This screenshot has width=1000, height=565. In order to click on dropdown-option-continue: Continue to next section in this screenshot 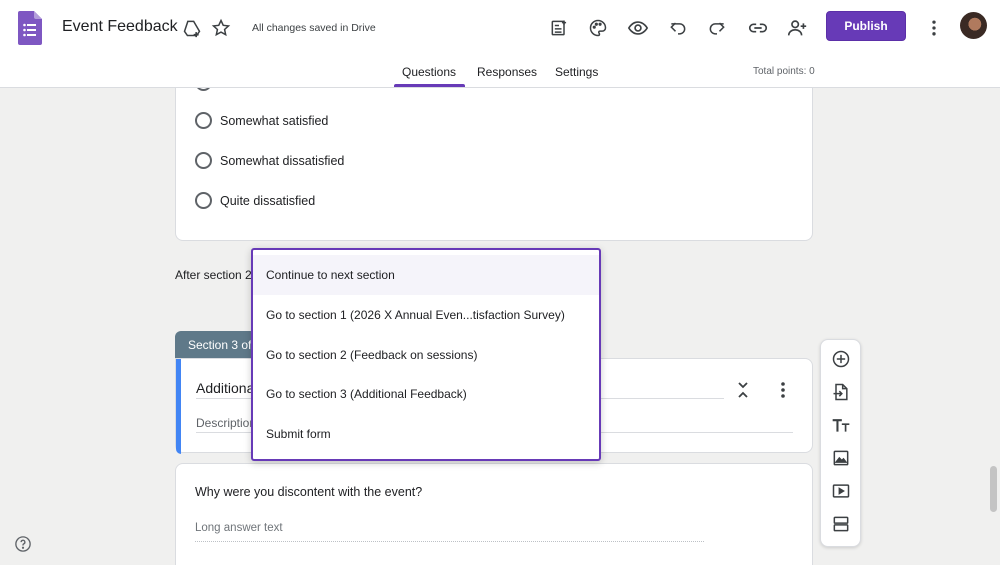, I will do `click(426, 275)`.